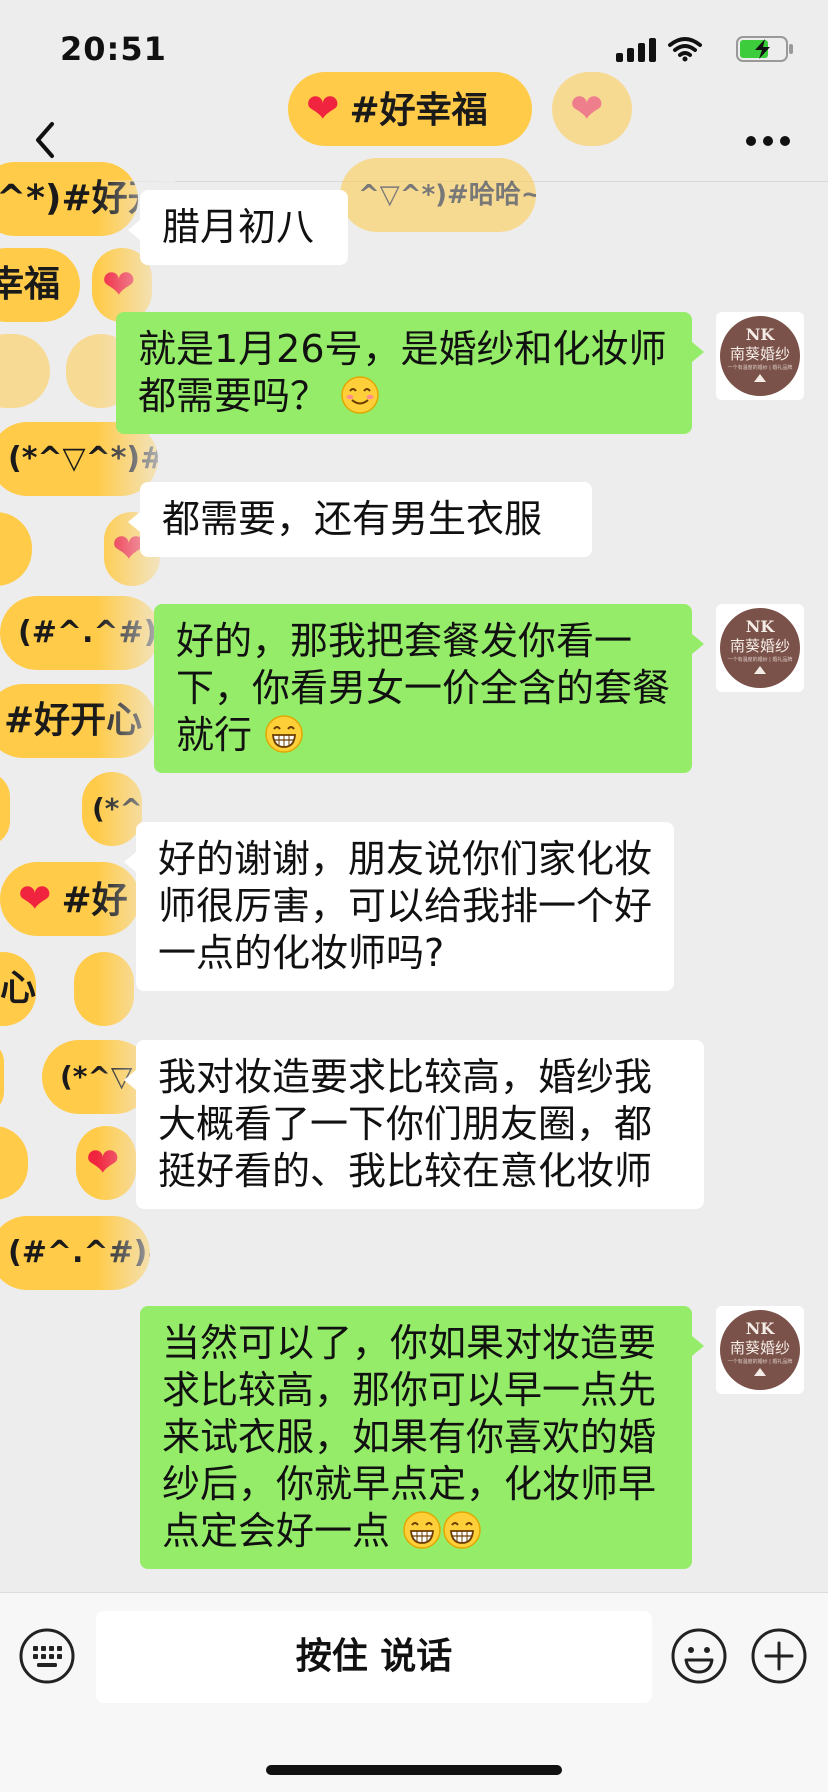  Describe the element at coordinates (113, 49) in the screenshot. I see `status-time: 20:51` at that location.